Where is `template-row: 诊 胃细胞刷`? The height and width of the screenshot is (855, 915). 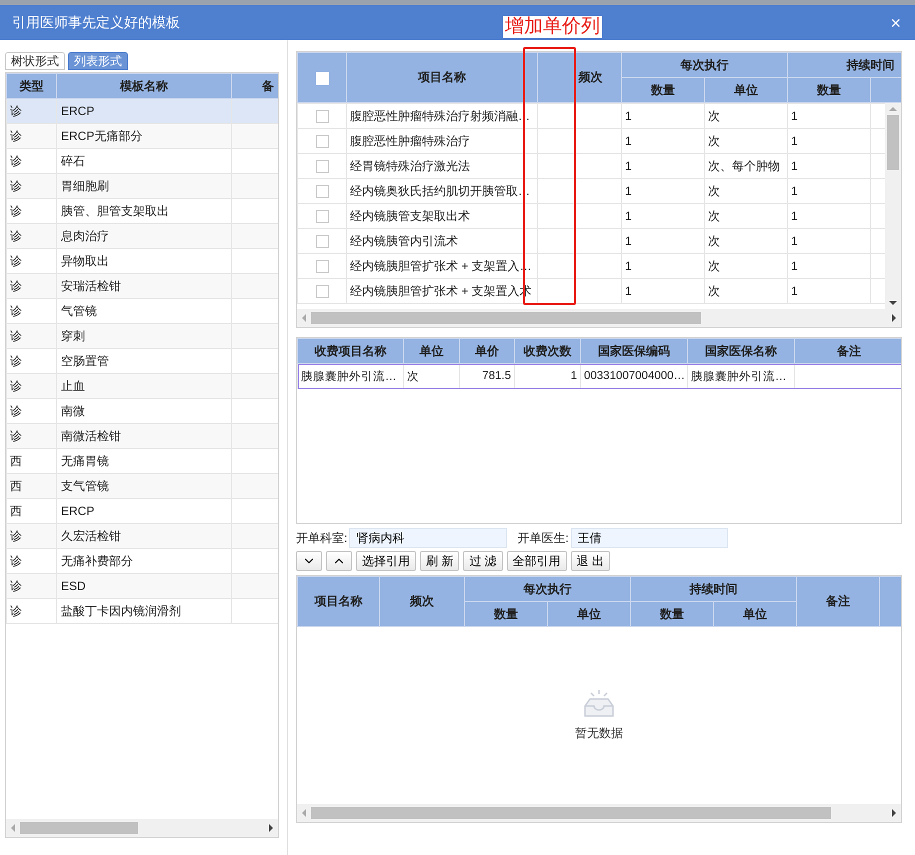
template-row: 诊 胃细胞刷 is located at coordinates (142, 186).